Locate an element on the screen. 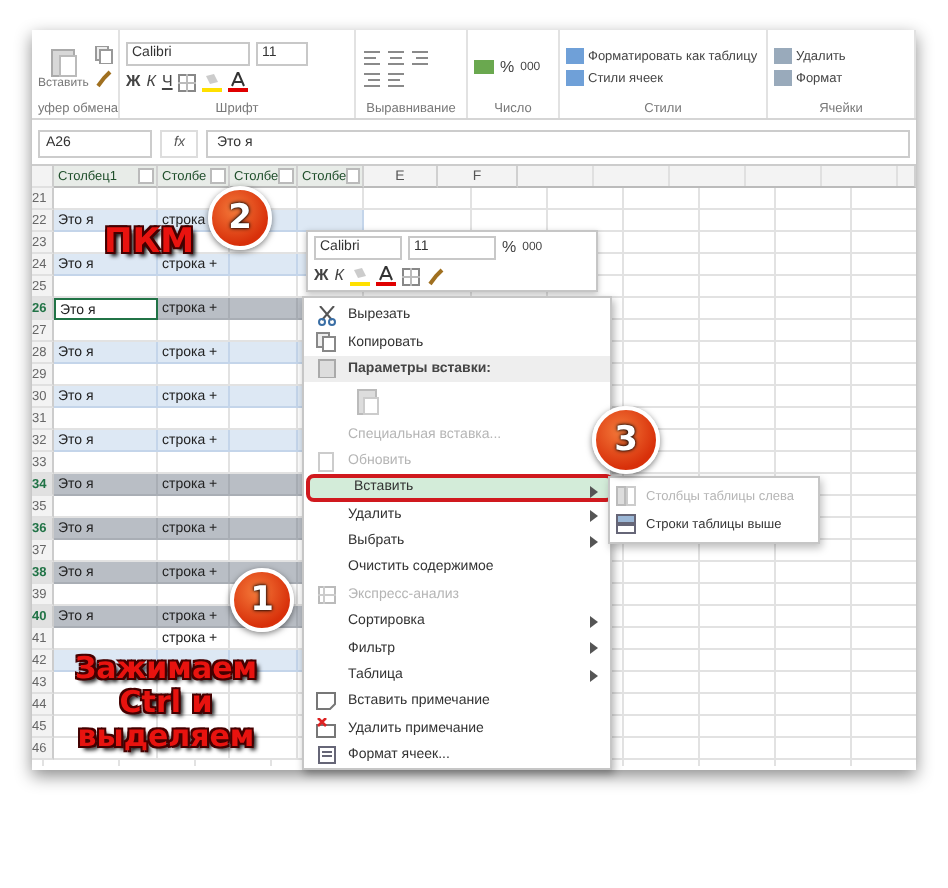 This screenshot has width=948, height=888. underline-button: Ч is located at coordinates (167, 82).